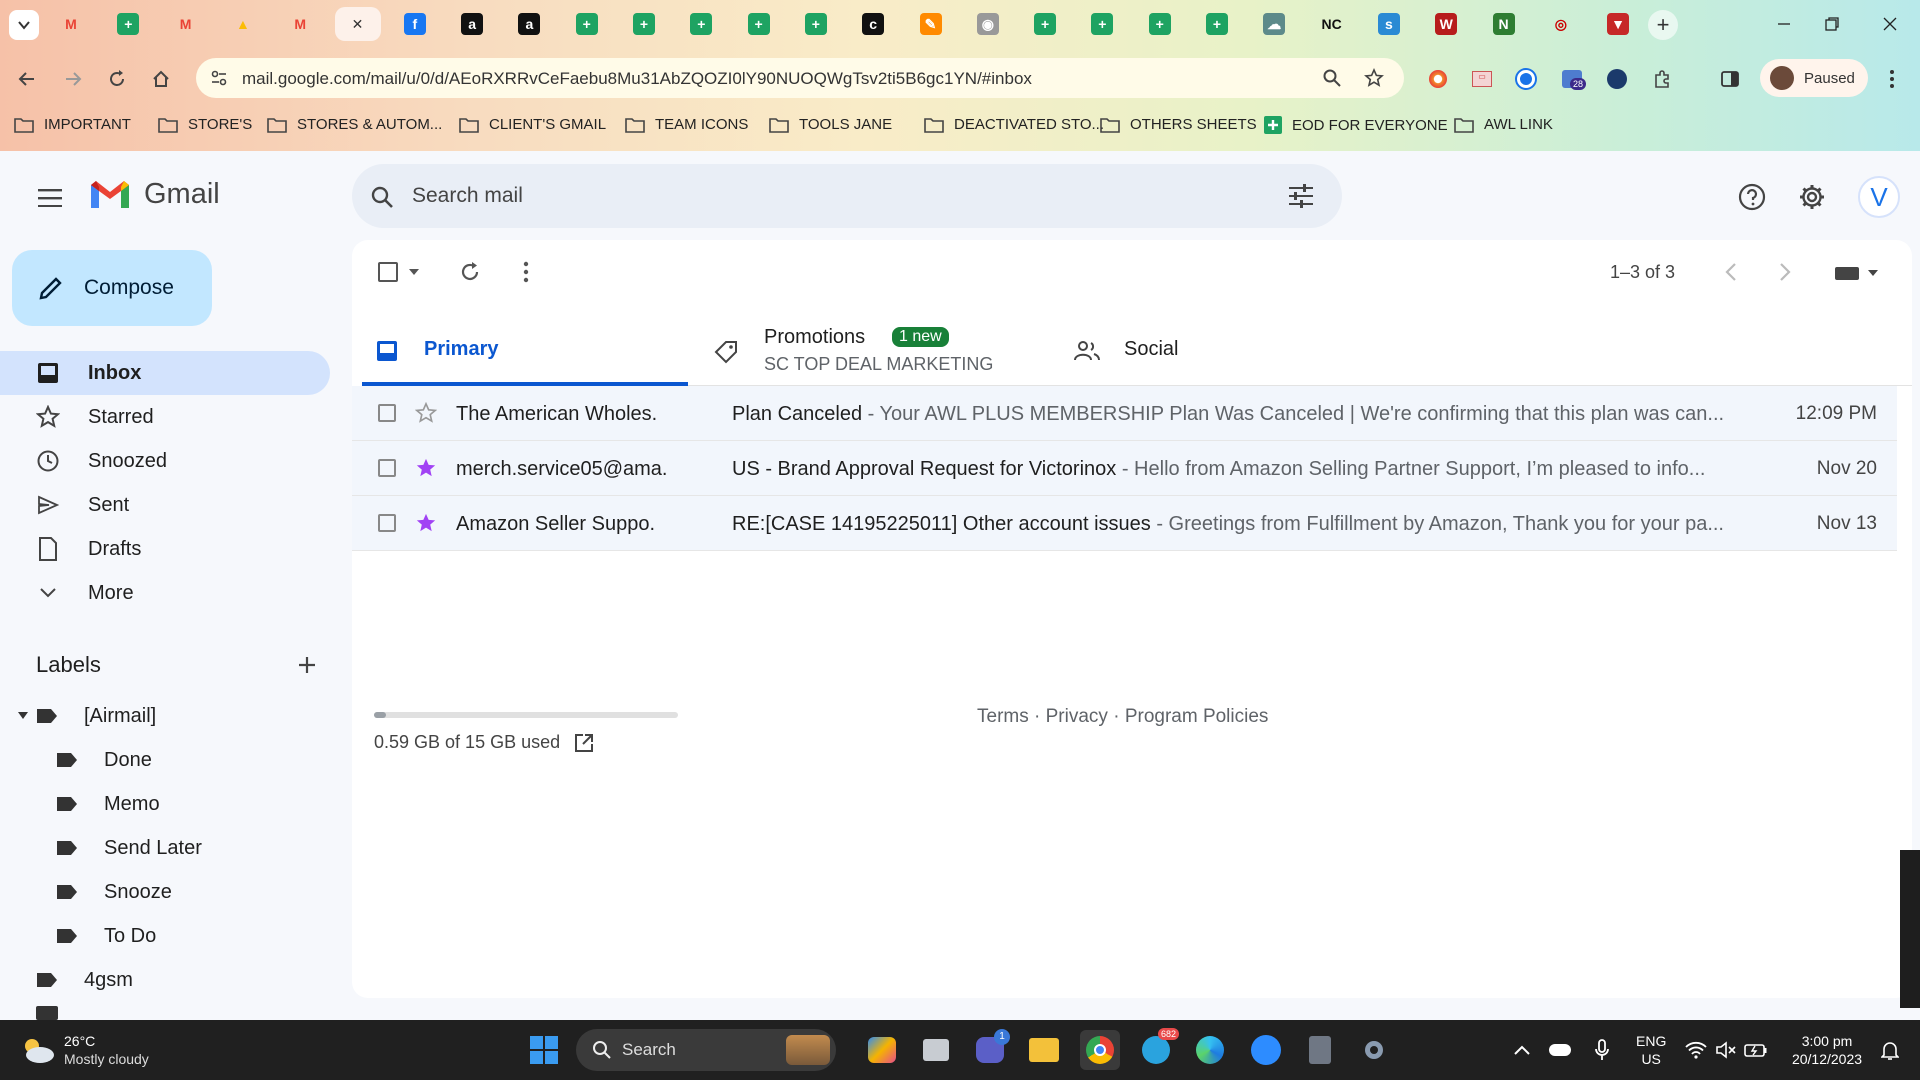 Image resolution: width=1920 pixels, height=1080 pixels. I want to click on reload-button, so click(117, 79).